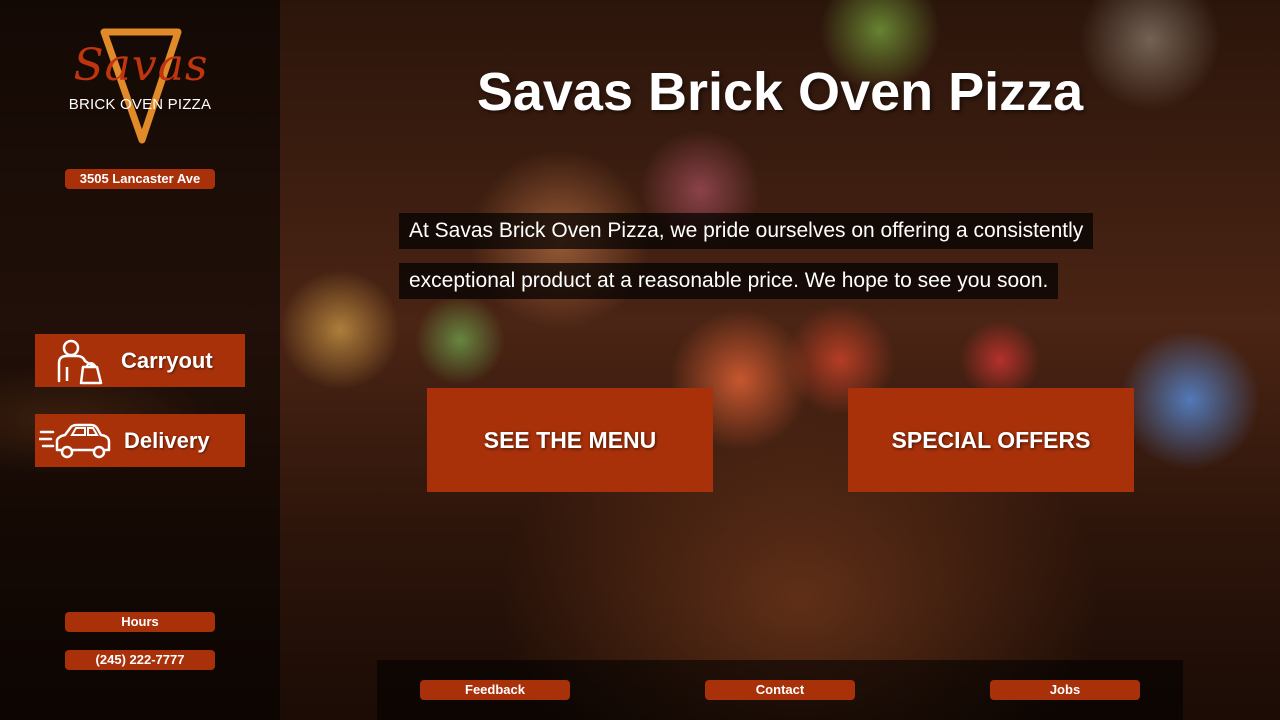 This screenshot has width=1280, height=720. Describe the element at coordinates (140, 622) in the screenshot. I see `hours-link: Hours` at that location.